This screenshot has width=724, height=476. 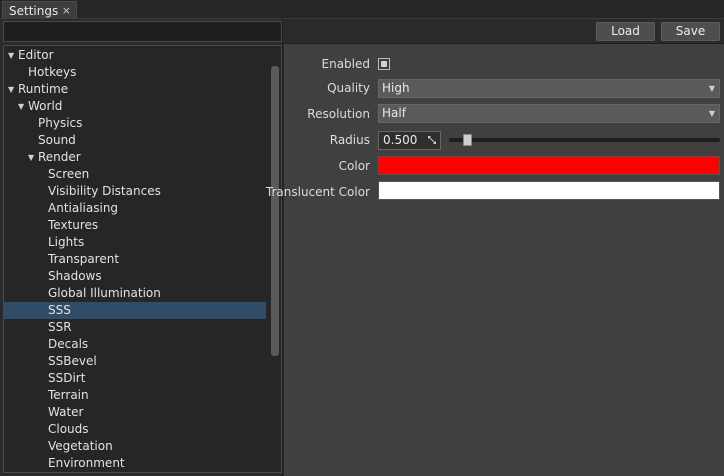 What do you see at coordinates (625, 31) in the screenshot?
I see `load-button: Load` at bounding box center [625, 31].